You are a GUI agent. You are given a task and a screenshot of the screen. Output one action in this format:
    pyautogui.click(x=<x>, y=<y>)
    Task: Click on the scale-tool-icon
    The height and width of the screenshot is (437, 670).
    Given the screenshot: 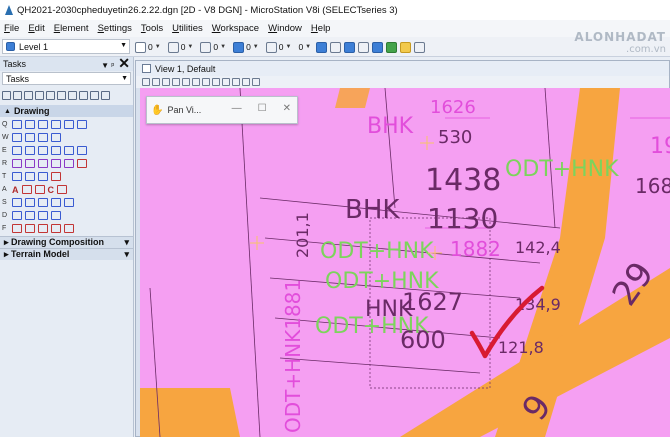 What is the action you would take?
    pyautogui.click(x=43, y=163)
    